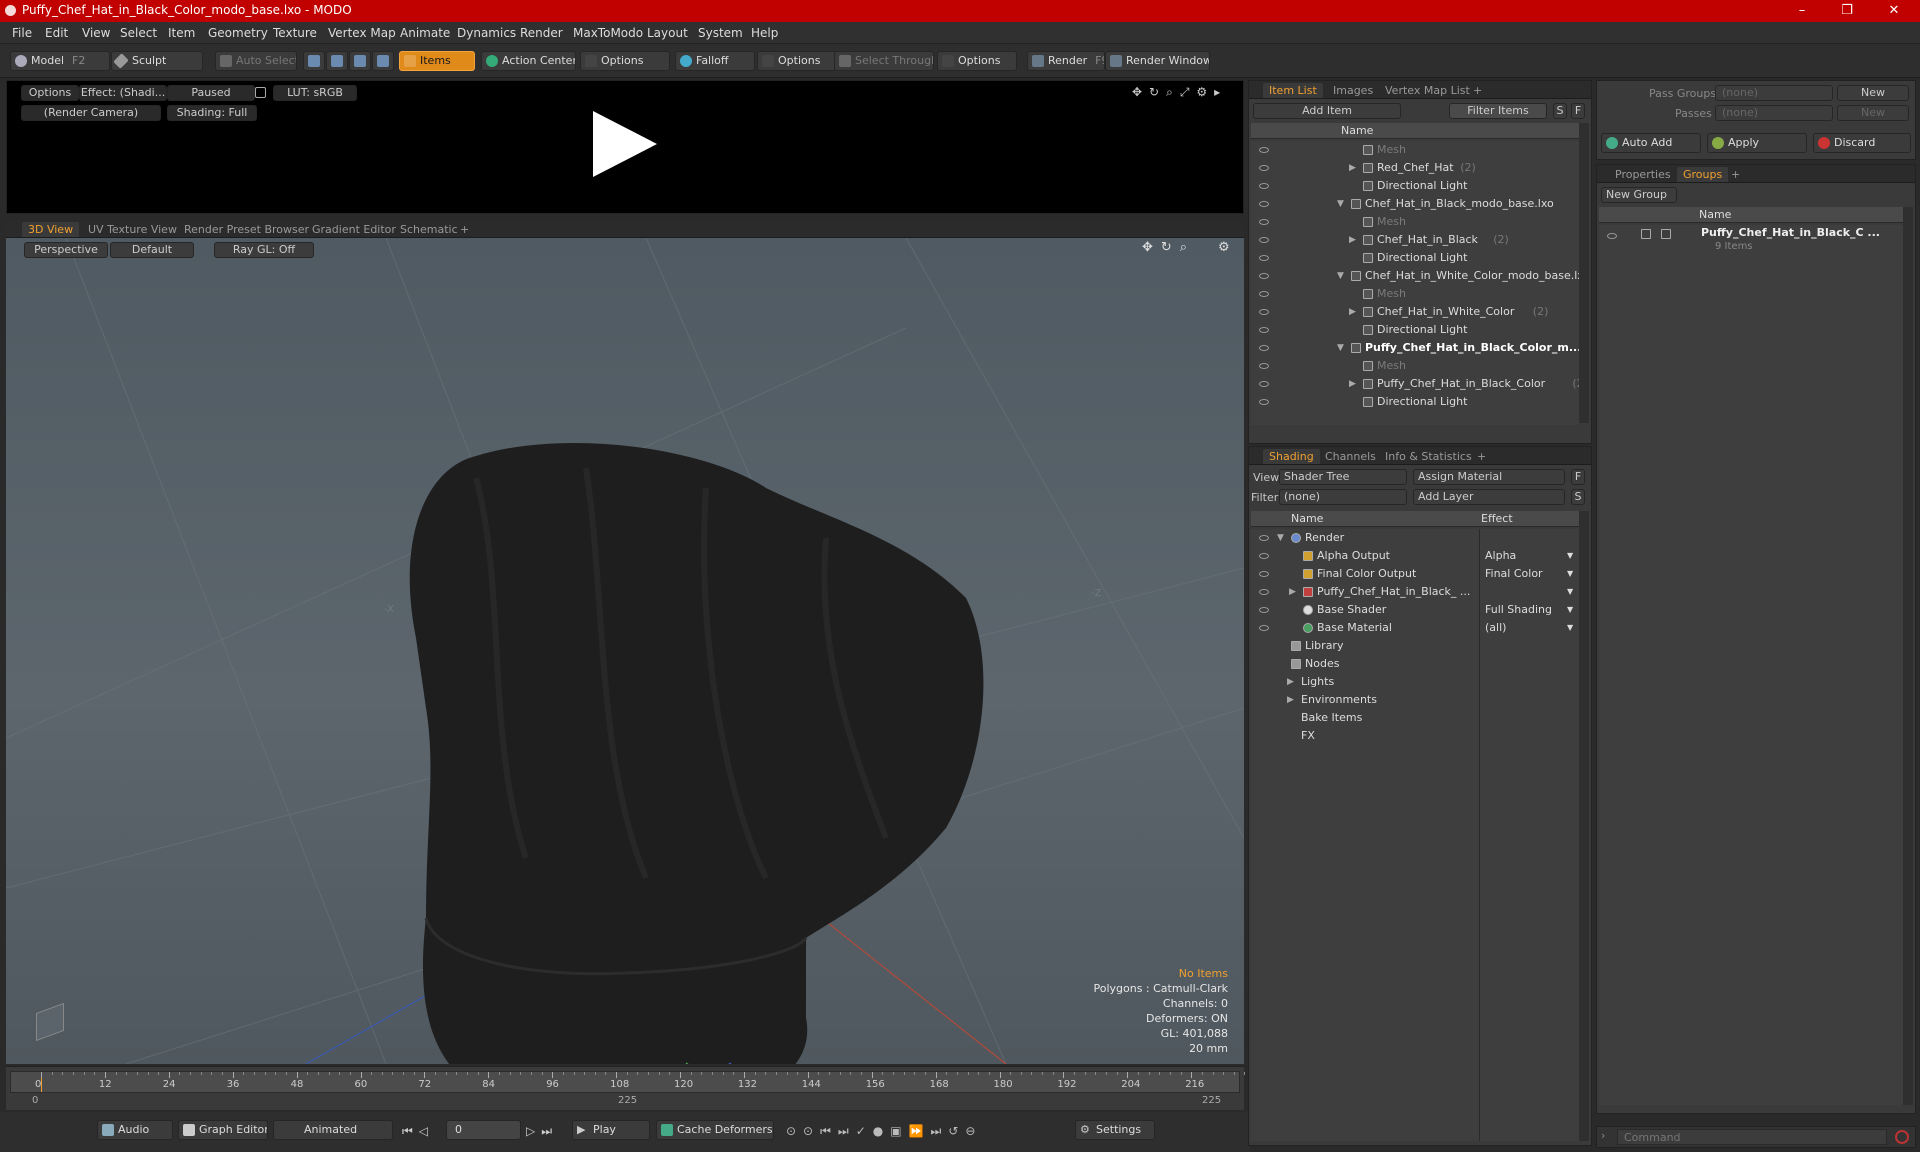  I want to click on default-dropdown: Default, so click(152, 250).